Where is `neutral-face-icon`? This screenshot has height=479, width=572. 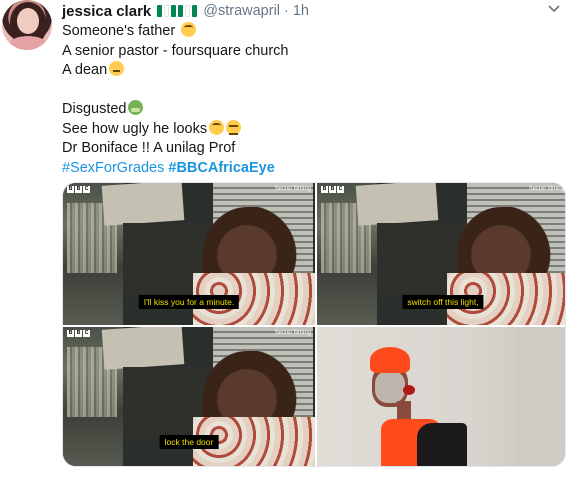
neutral-face-icon is located at coordinates (117, 68).